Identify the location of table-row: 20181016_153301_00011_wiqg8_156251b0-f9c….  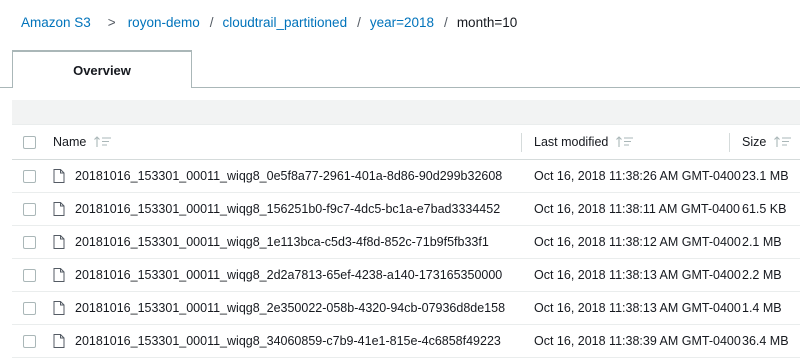
(406, 209).